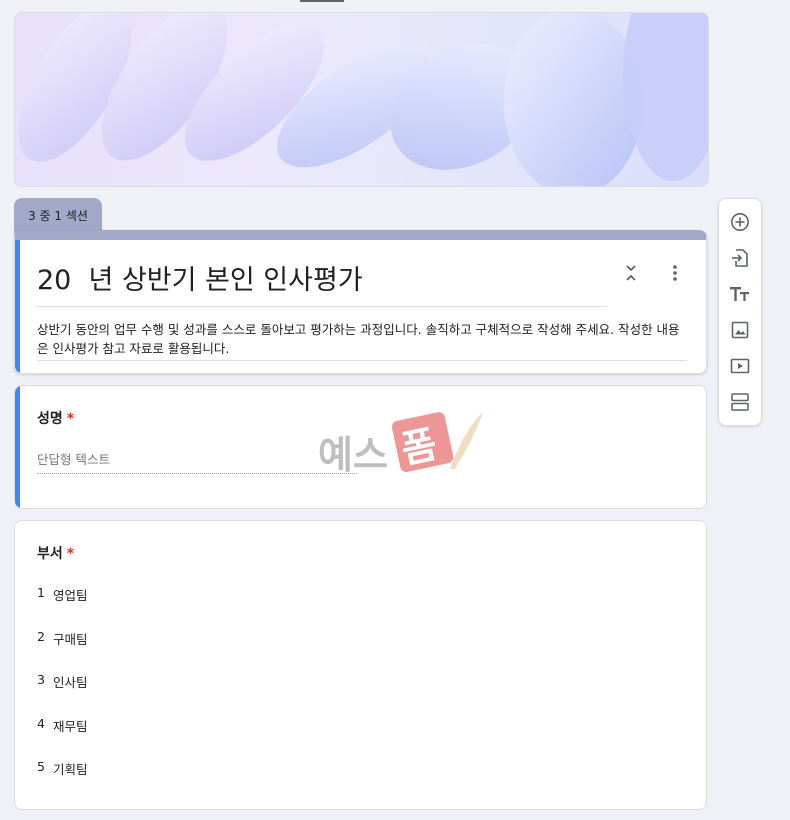 This screenshot has width=790, height=820. I want to click on top-tab-indicator, so click(322, 1).